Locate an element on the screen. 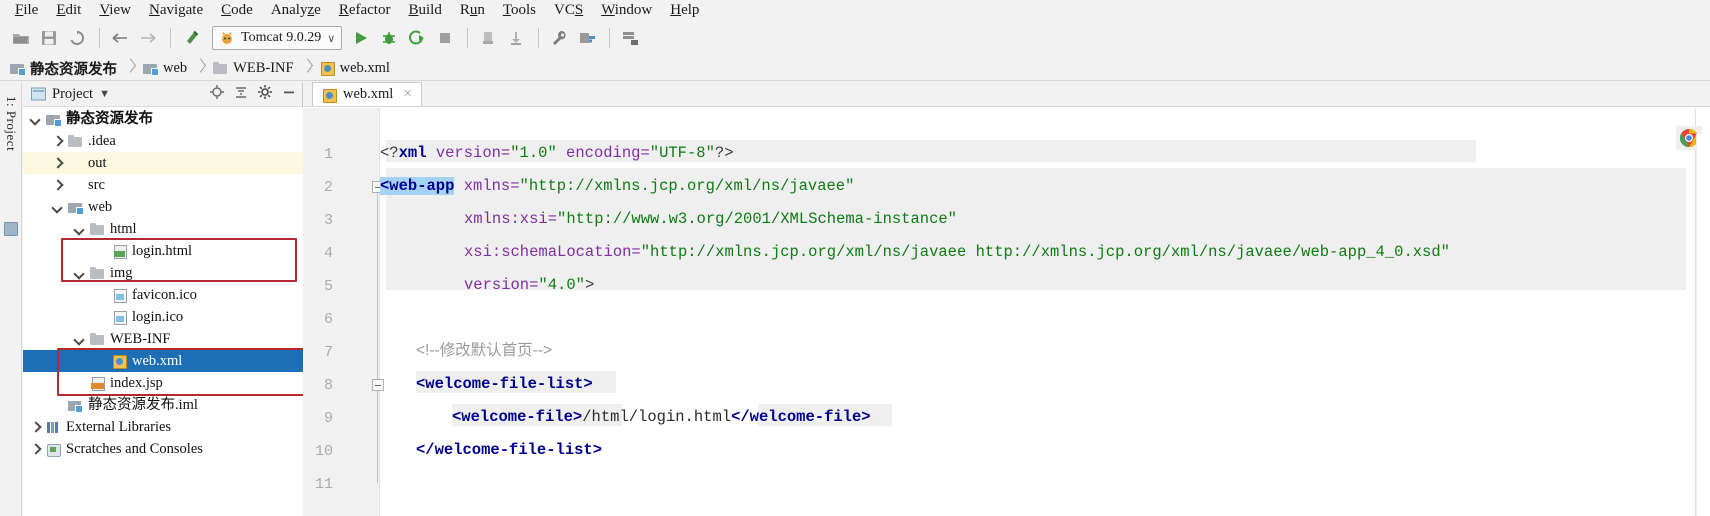  sdk-manager-icon is located at coordinates (630, 38).